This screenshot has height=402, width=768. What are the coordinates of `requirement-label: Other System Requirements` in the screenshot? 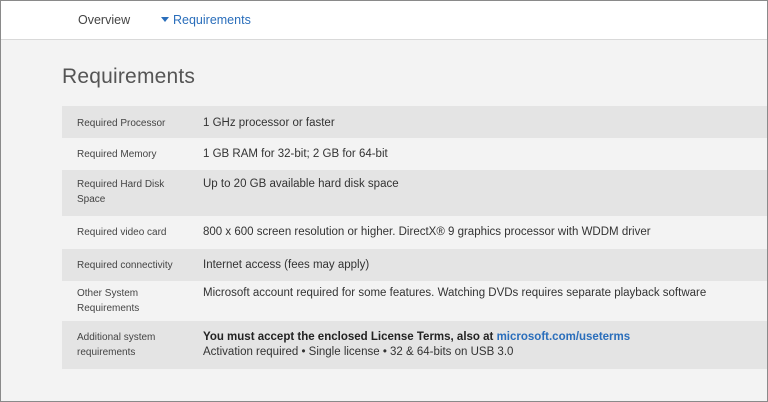 It's located at (108, 301).